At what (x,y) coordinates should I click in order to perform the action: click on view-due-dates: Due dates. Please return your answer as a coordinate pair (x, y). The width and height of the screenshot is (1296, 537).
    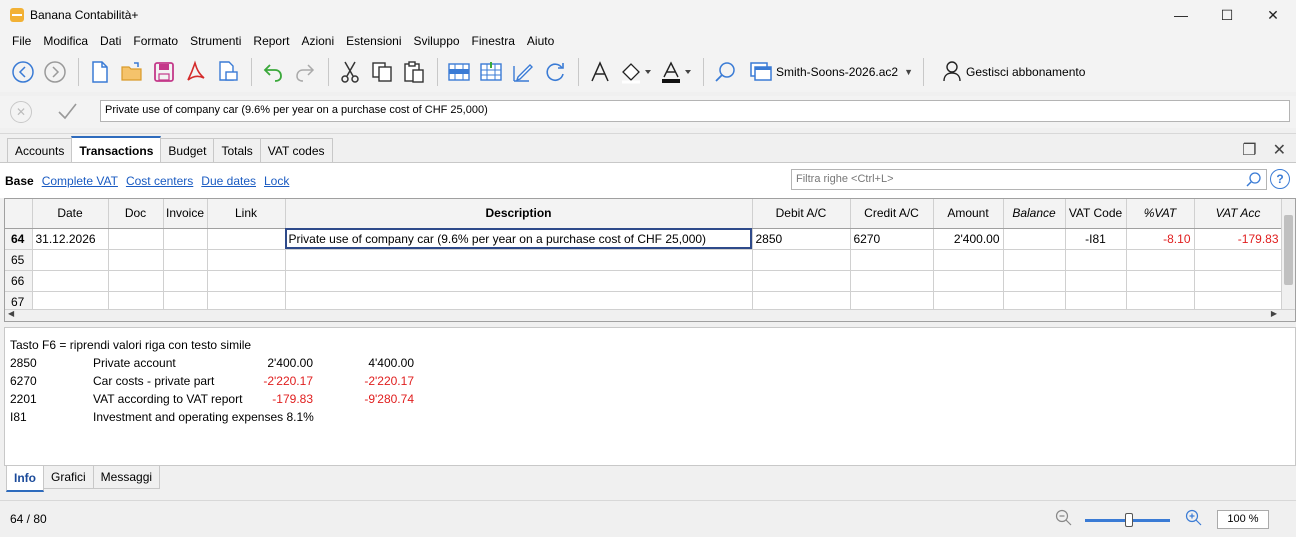
    Looking at the image, I should click on (228, 181).